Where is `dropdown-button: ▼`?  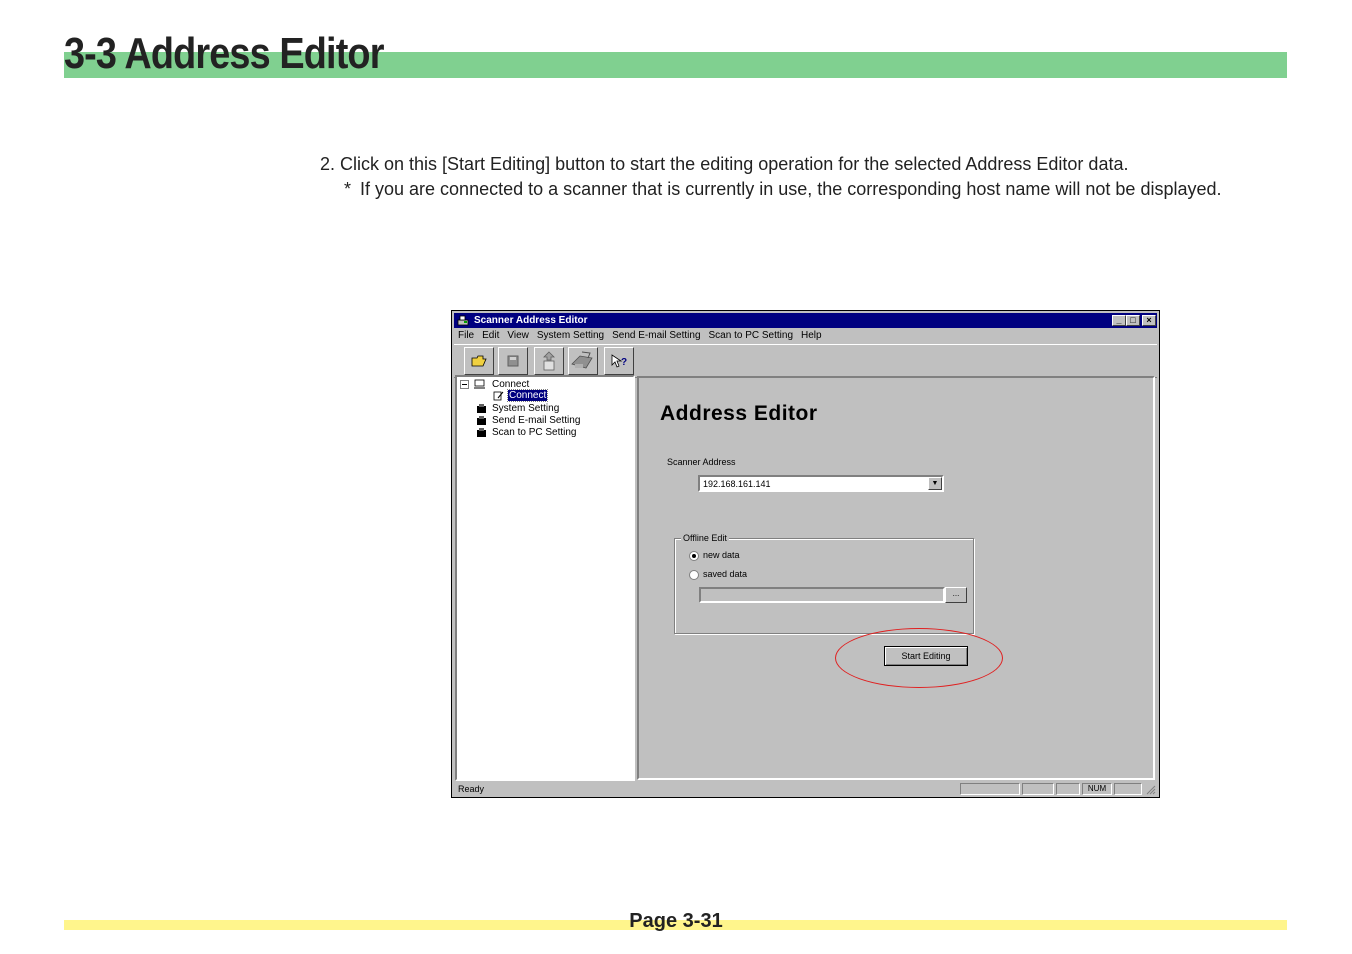 dropdown-button: ▼ is located at coordinates (935, 483).